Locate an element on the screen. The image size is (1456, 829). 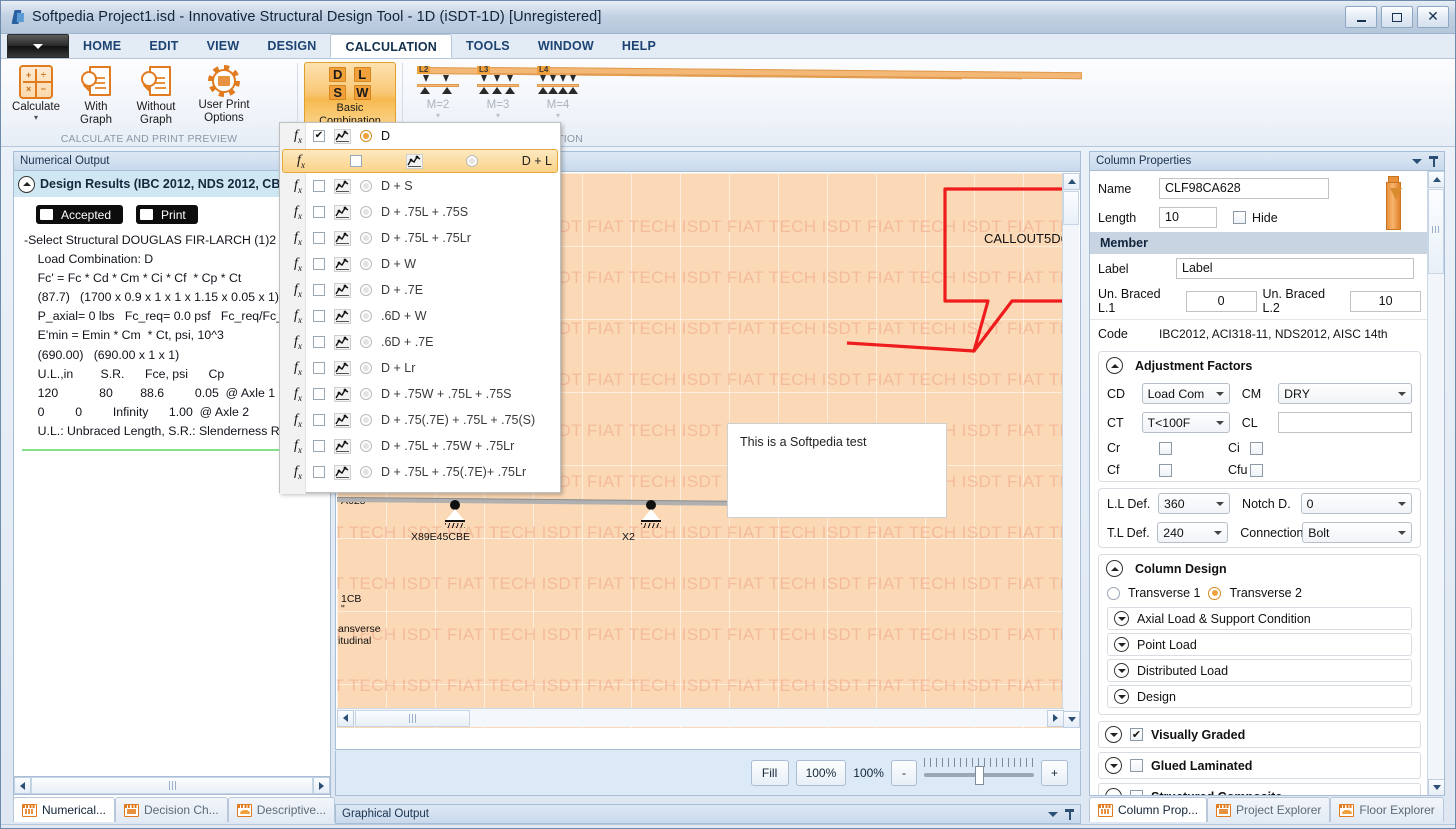
notch-d-select: 0 is located at coordinates (1356, 503).